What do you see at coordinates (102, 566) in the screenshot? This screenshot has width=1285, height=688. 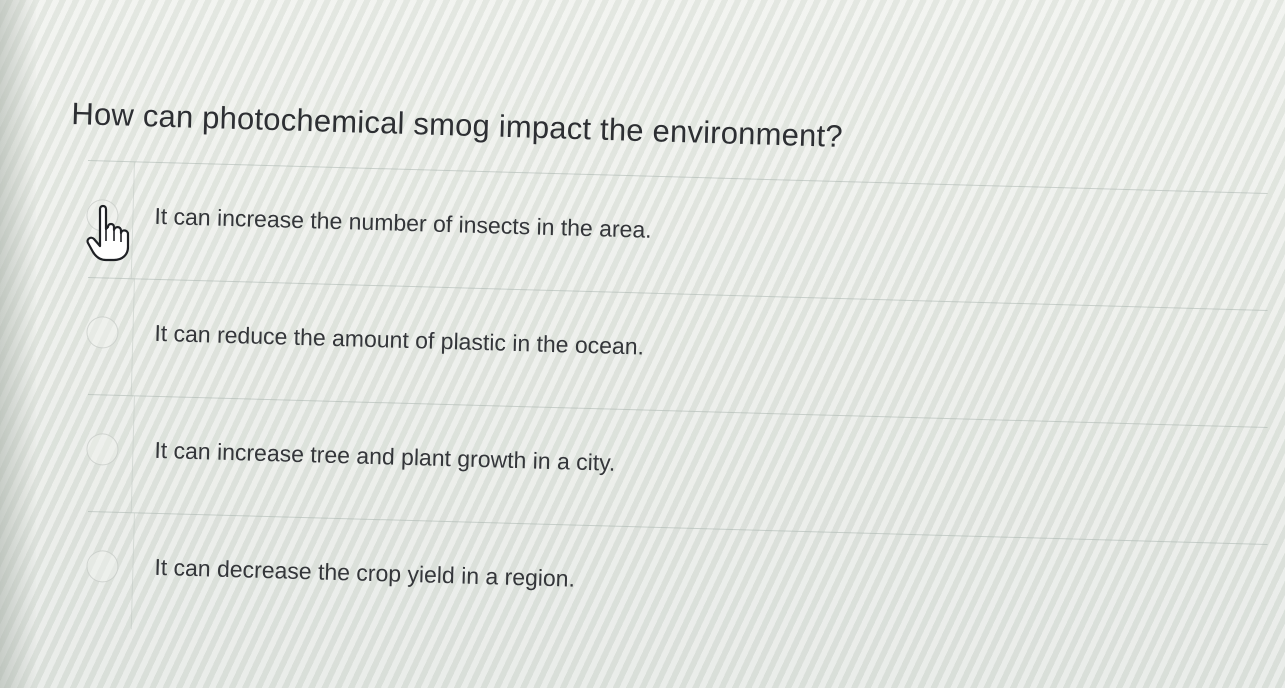 I see `answer-option-4-radio` at bounding box center [102, 566].